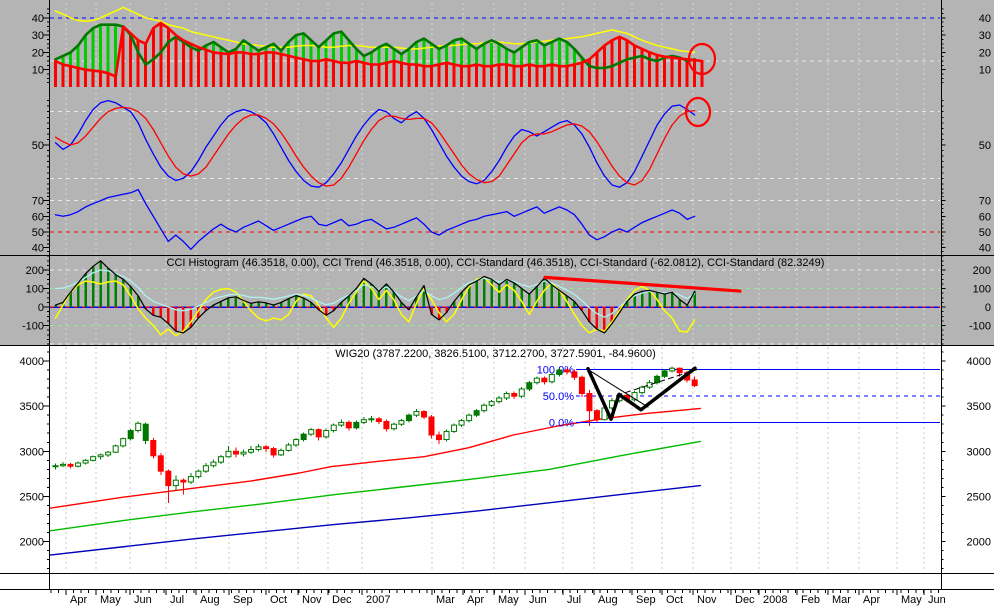 The width and height of the screenshot is (994, 608). I want to click on y-axis-label-right: 200, so click(982, 271).